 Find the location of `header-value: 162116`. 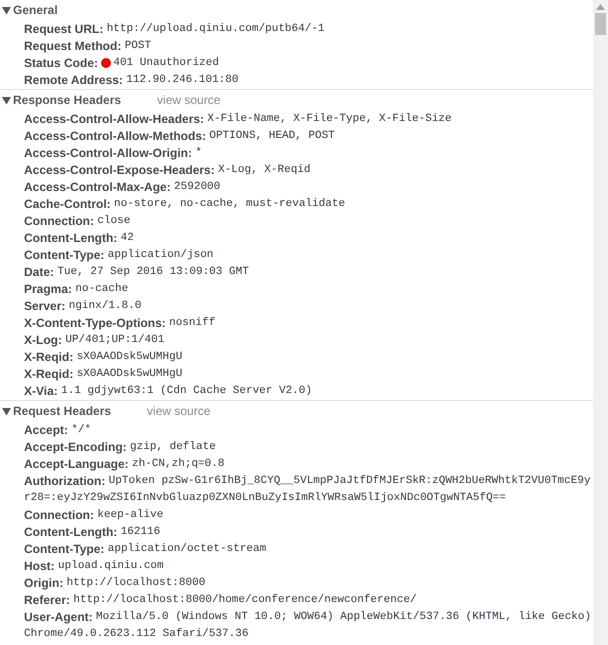

header-value: 162116 is located at coordinates (140, 532).